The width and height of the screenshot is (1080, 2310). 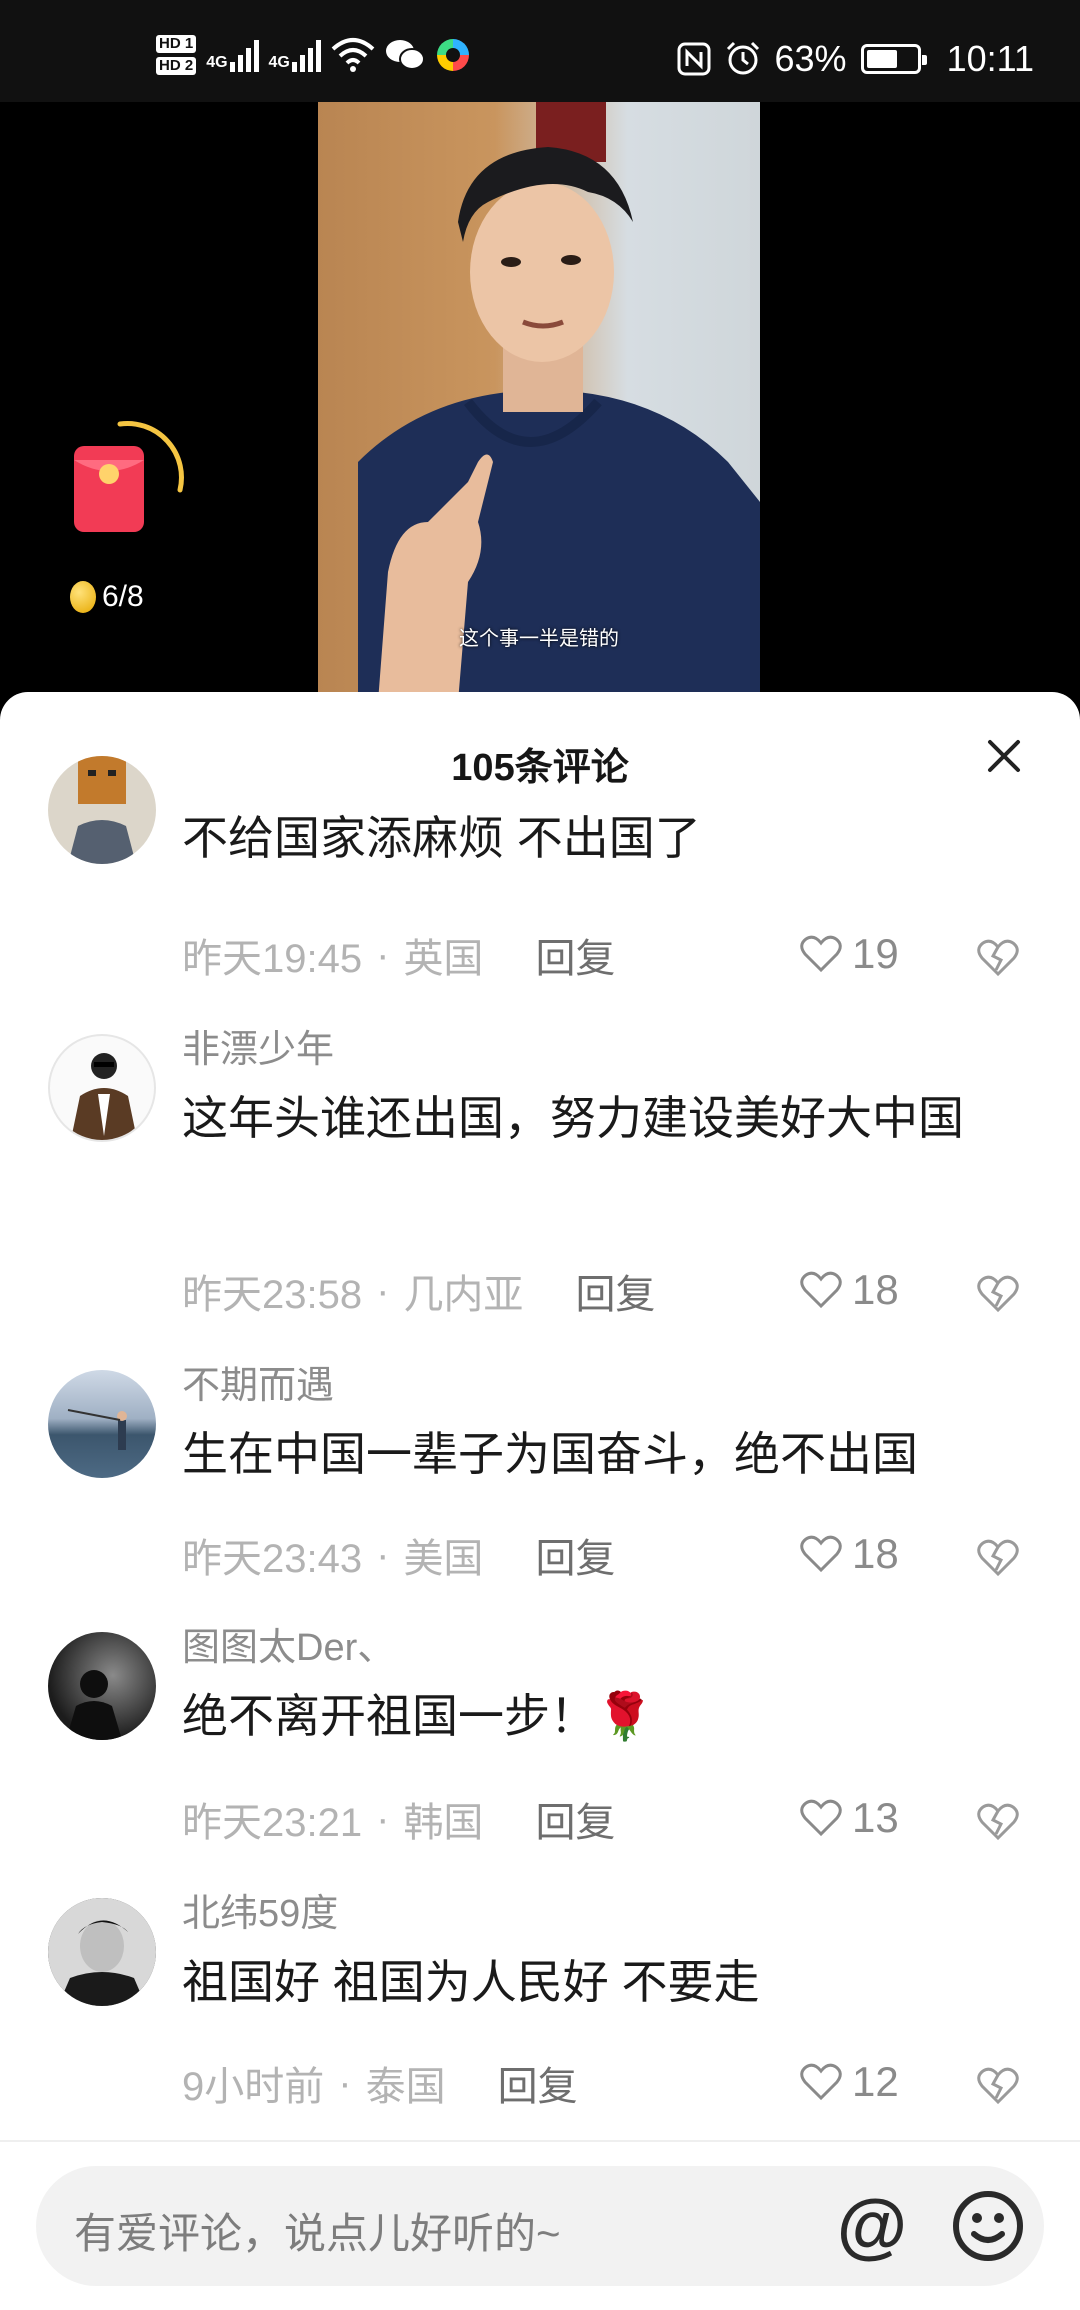 What do you see at coordinates (288, 1643) in the screenshot?
I see `comment-username: 图图太Der、` at bounding box center [288, 1643].